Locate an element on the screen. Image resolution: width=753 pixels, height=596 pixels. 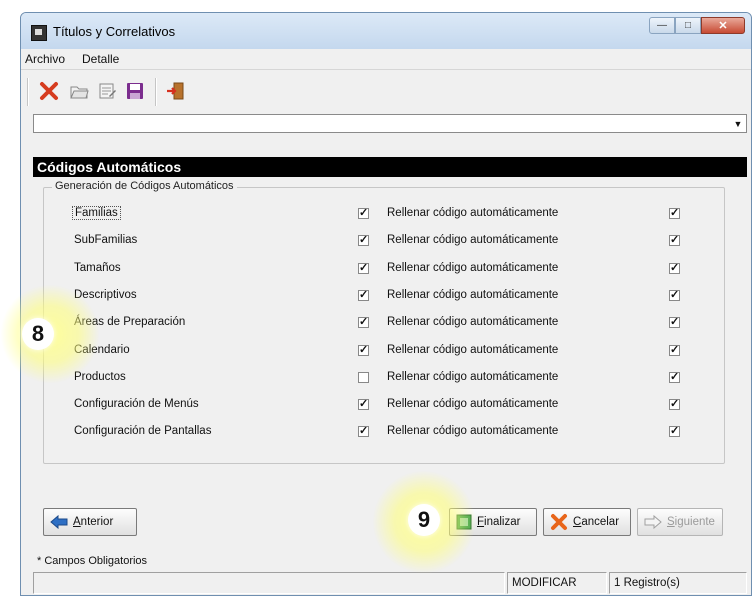
step-marker-8: 8 is located at coordinates (38, 334).